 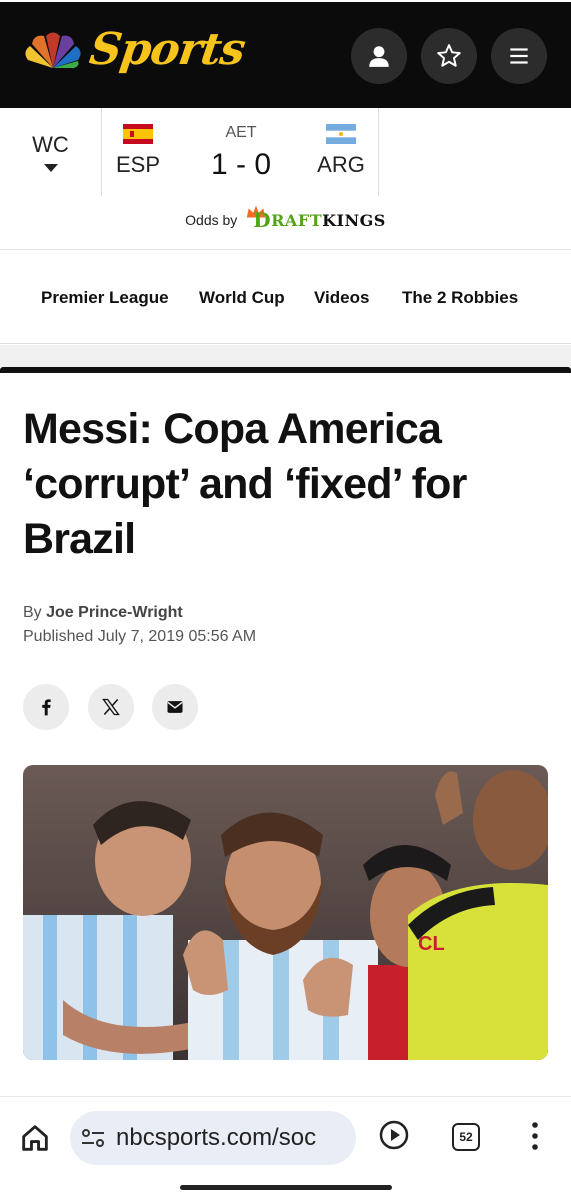 I want to click on star-icon, so click(x=449, y=55).